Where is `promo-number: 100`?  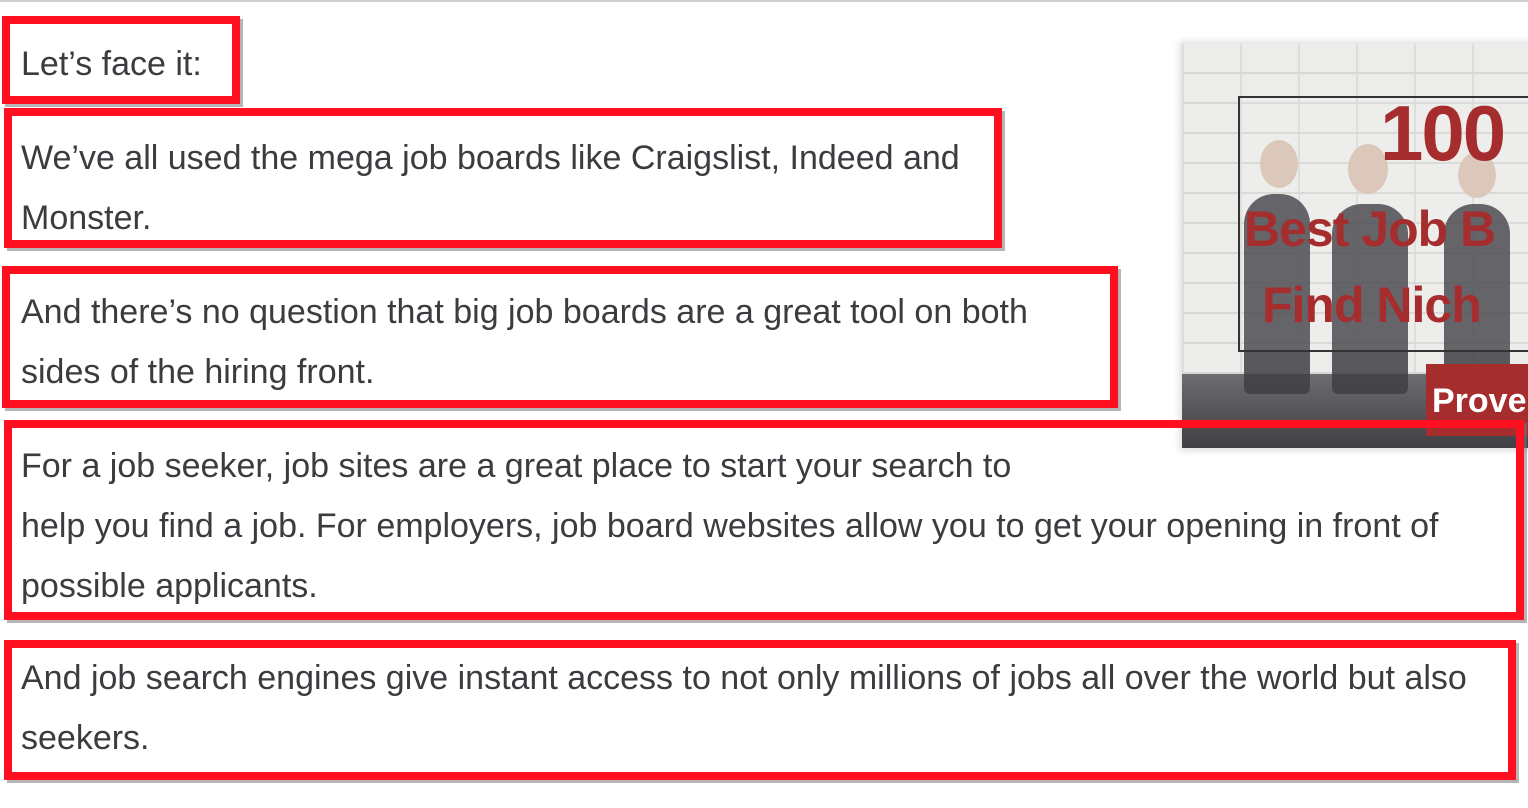 promo-number: 100 is located at coordinates (1443, 133).